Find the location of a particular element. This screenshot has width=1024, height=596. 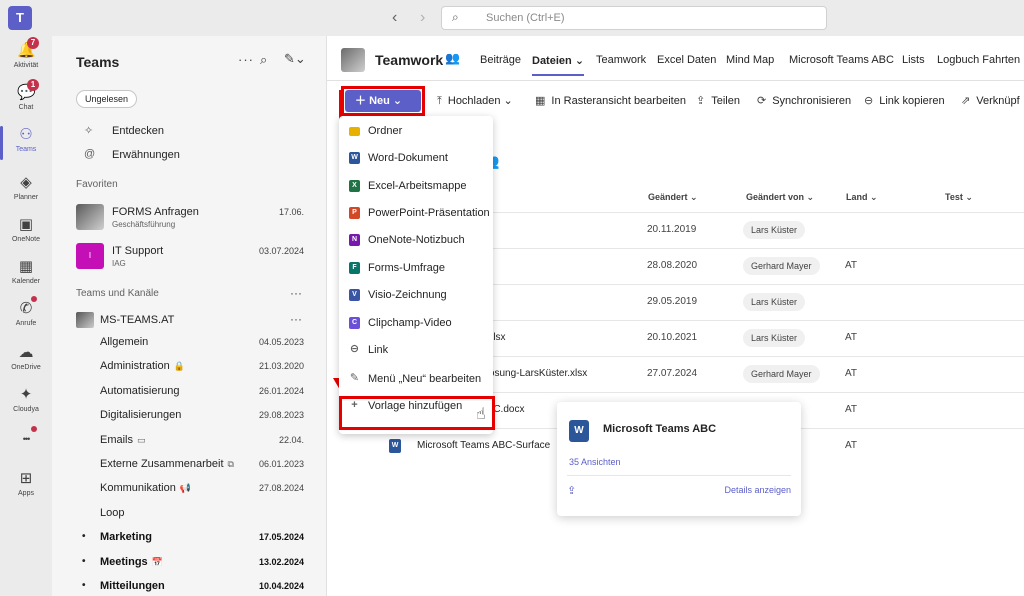

link-more-button: ⇗ Verknüpf is located at coordinates (990, 100).